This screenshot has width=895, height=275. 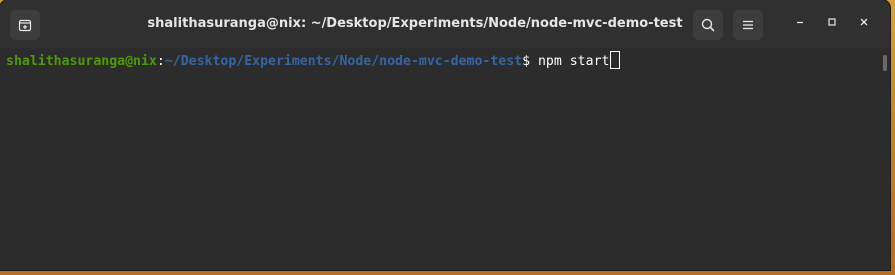 I want to click on new-tab-button, so click(x=25, y=25).